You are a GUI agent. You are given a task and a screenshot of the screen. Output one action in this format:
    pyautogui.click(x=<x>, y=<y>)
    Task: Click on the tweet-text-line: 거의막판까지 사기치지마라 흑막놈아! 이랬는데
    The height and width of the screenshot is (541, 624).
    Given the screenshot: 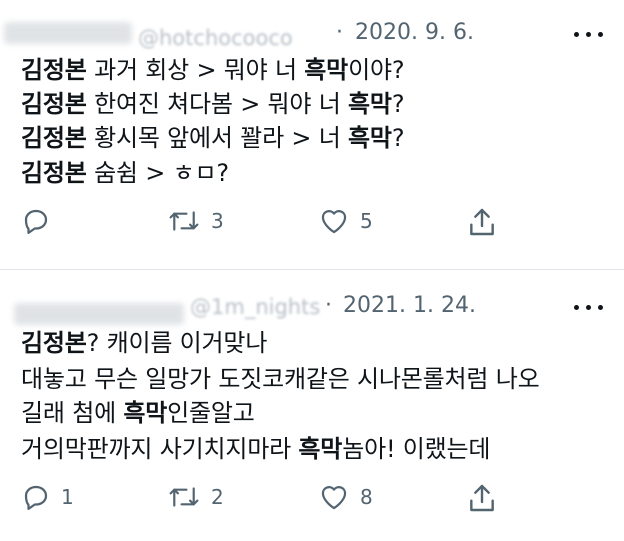 What is the action you would take?
    pyautogui.click(x=256, y=449)
    